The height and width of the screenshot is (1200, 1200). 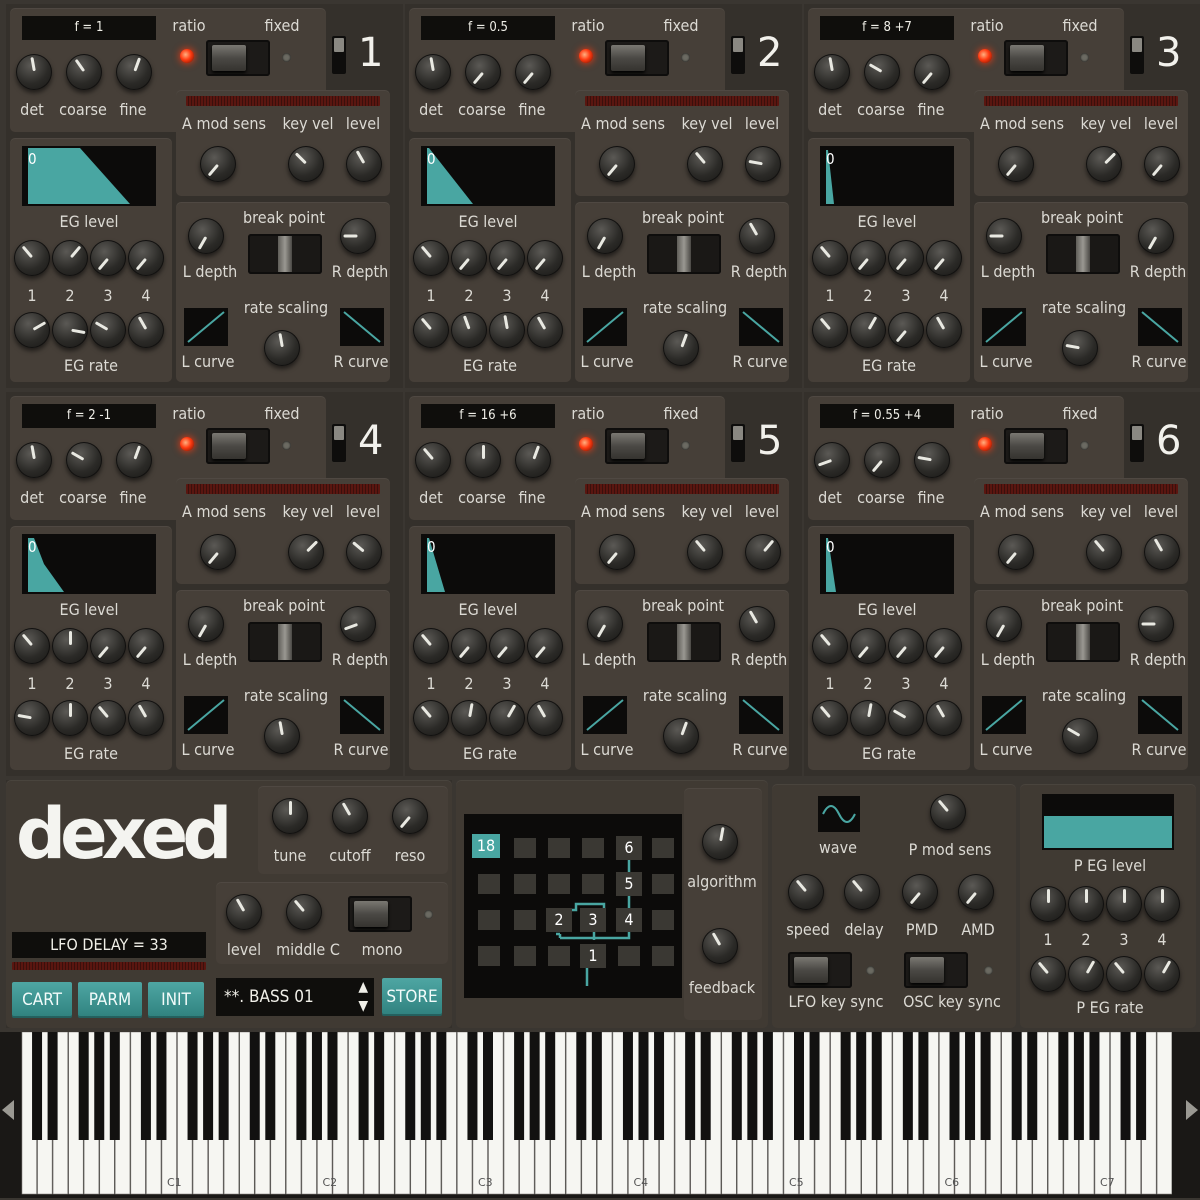 I want to click on op5-ratio-fixed-switch, so click(x=637, y=446).